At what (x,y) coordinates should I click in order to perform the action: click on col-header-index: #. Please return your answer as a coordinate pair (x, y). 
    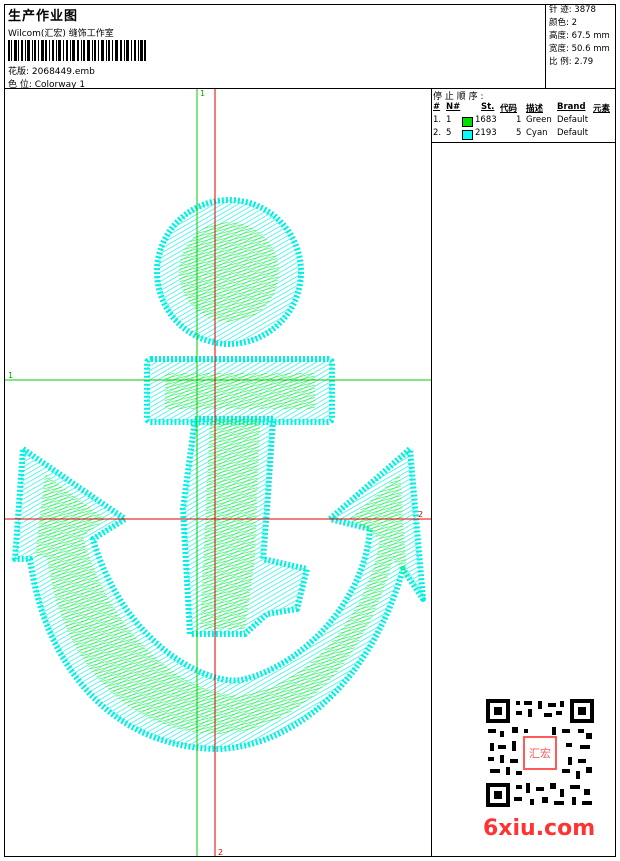
    Looking at the image, I should click on (437, 107).